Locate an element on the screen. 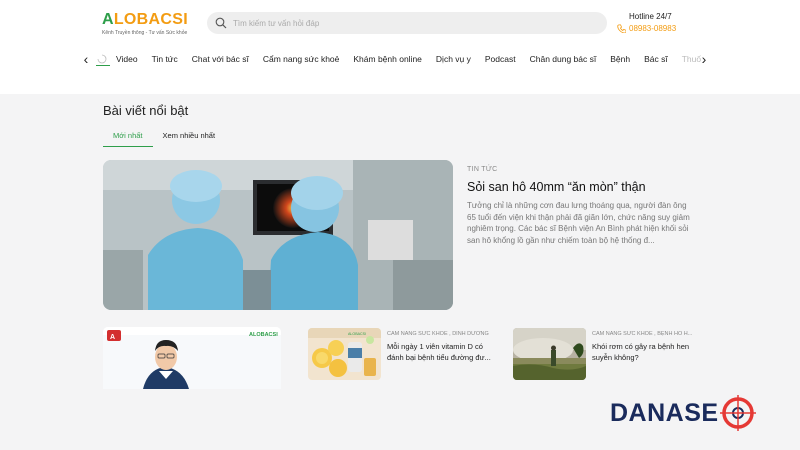  home-icon is located at coordinates (103, 59).